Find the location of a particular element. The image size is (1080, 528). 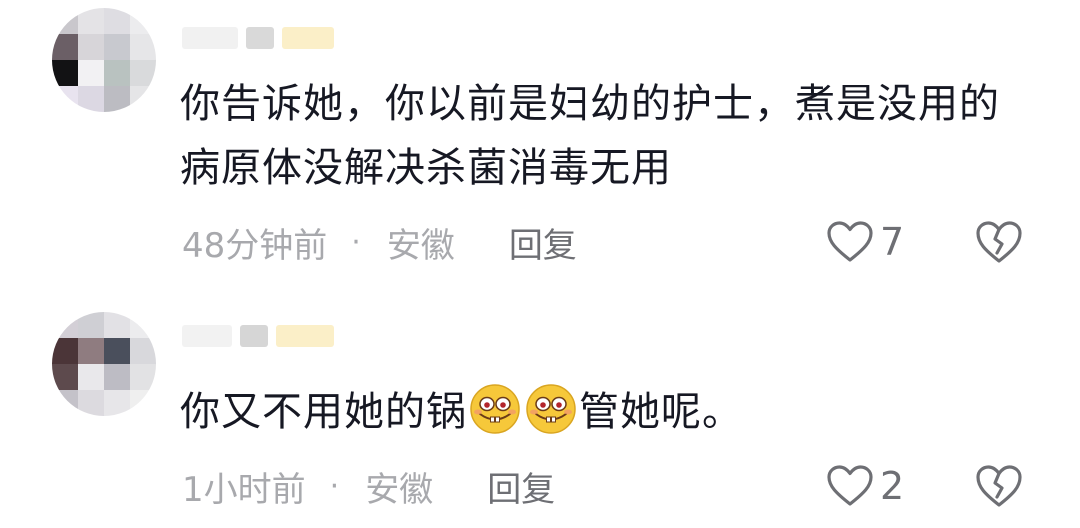

comment-time: 1小时前 is located at coordinates (244, 489).